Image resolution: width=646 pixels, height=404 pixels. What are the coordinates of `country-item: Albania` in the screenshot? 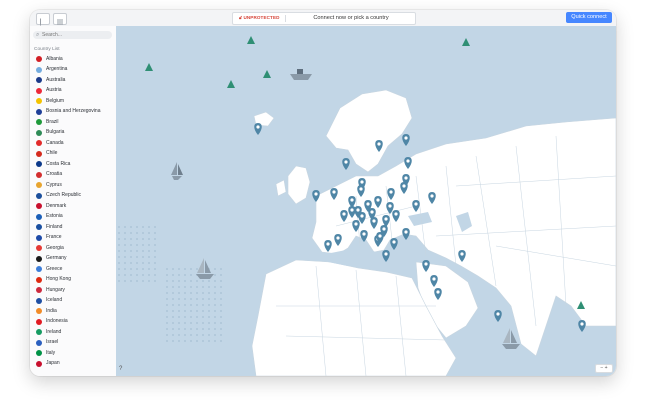 It's located at (73, 59).